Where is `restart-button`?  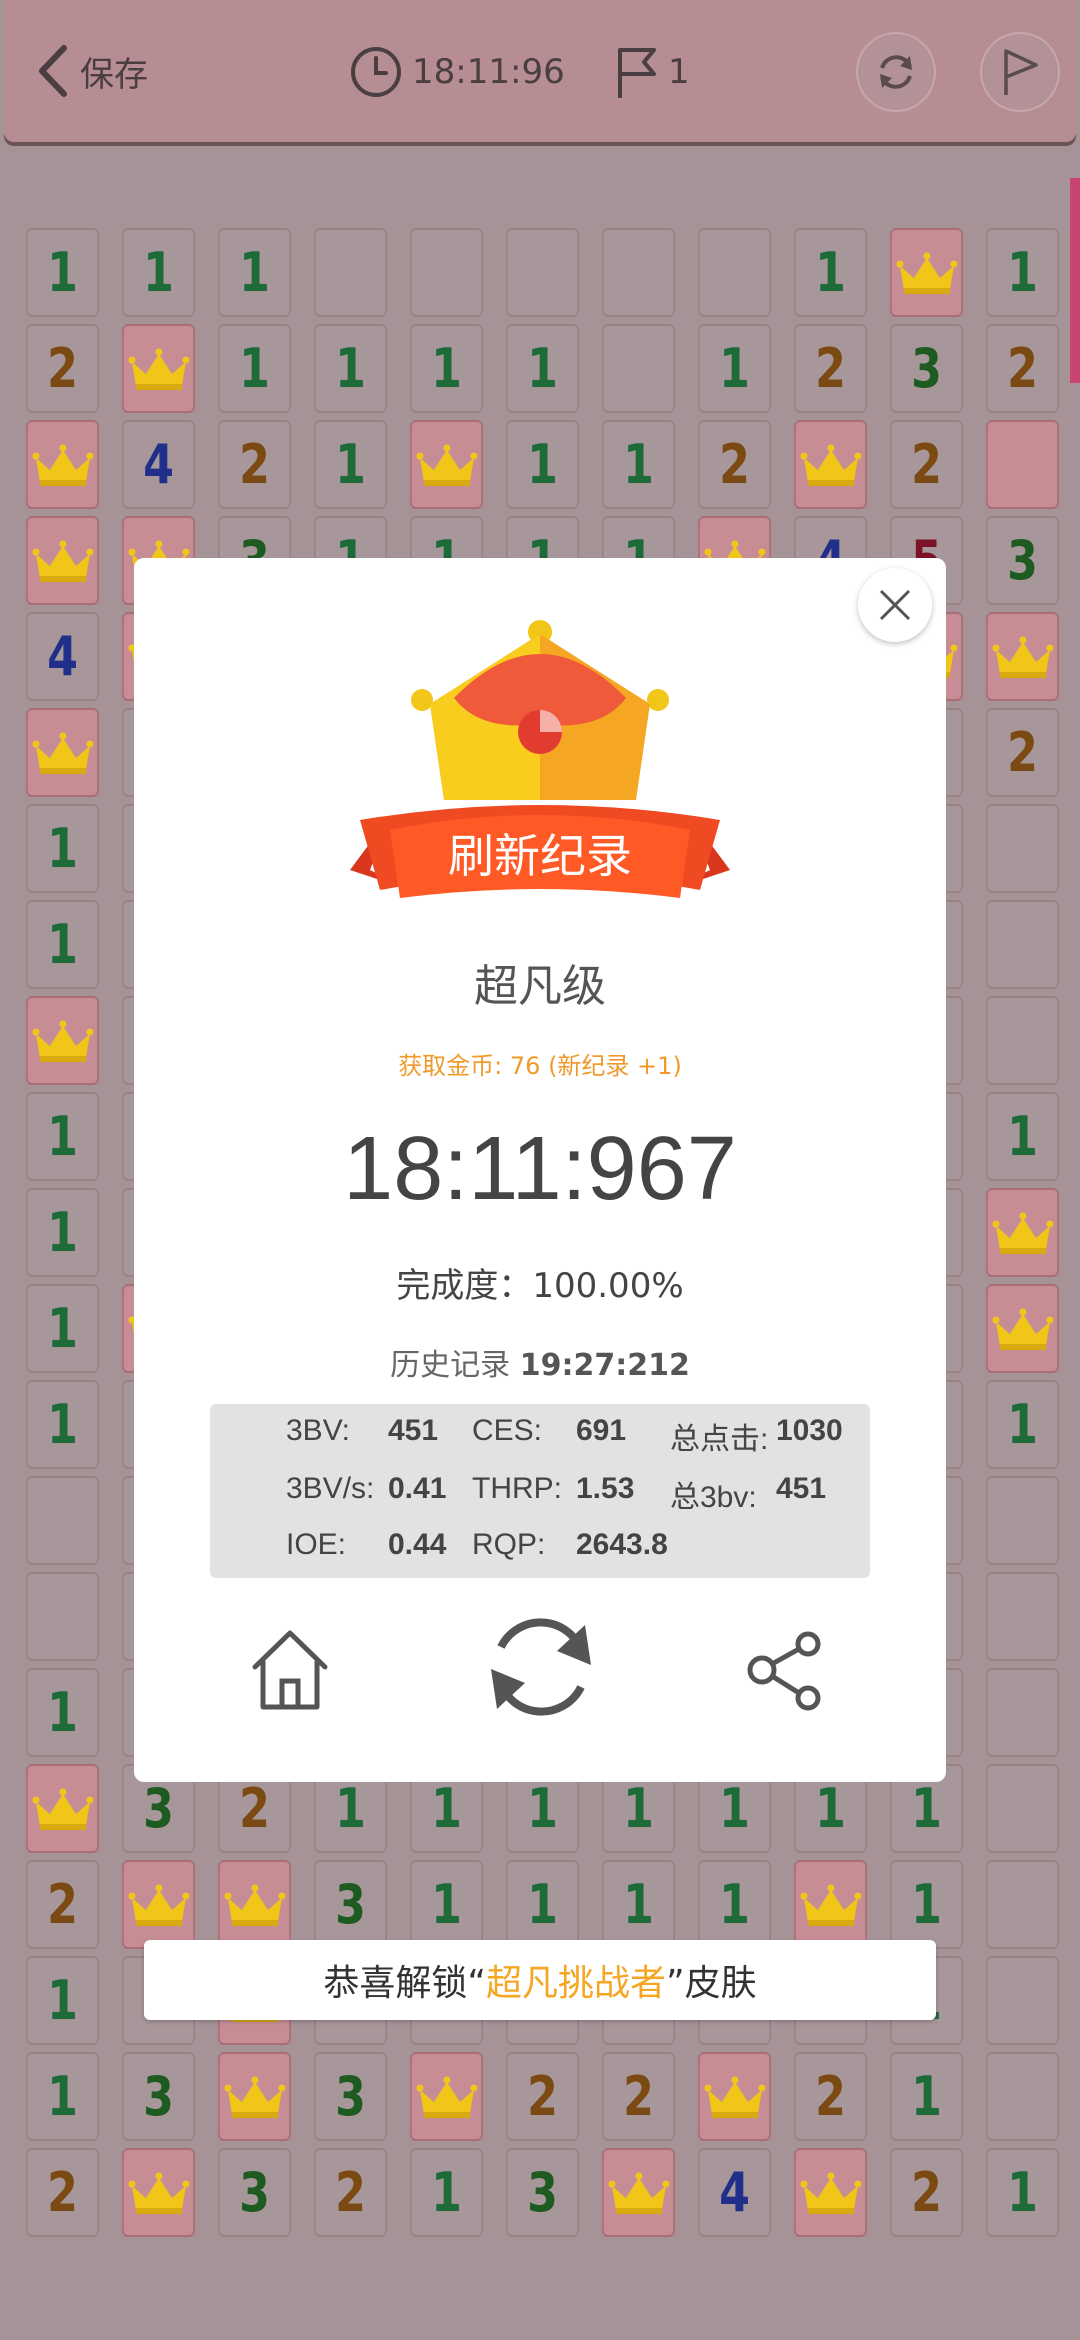 restart-button is located at coordinates (896, 72).